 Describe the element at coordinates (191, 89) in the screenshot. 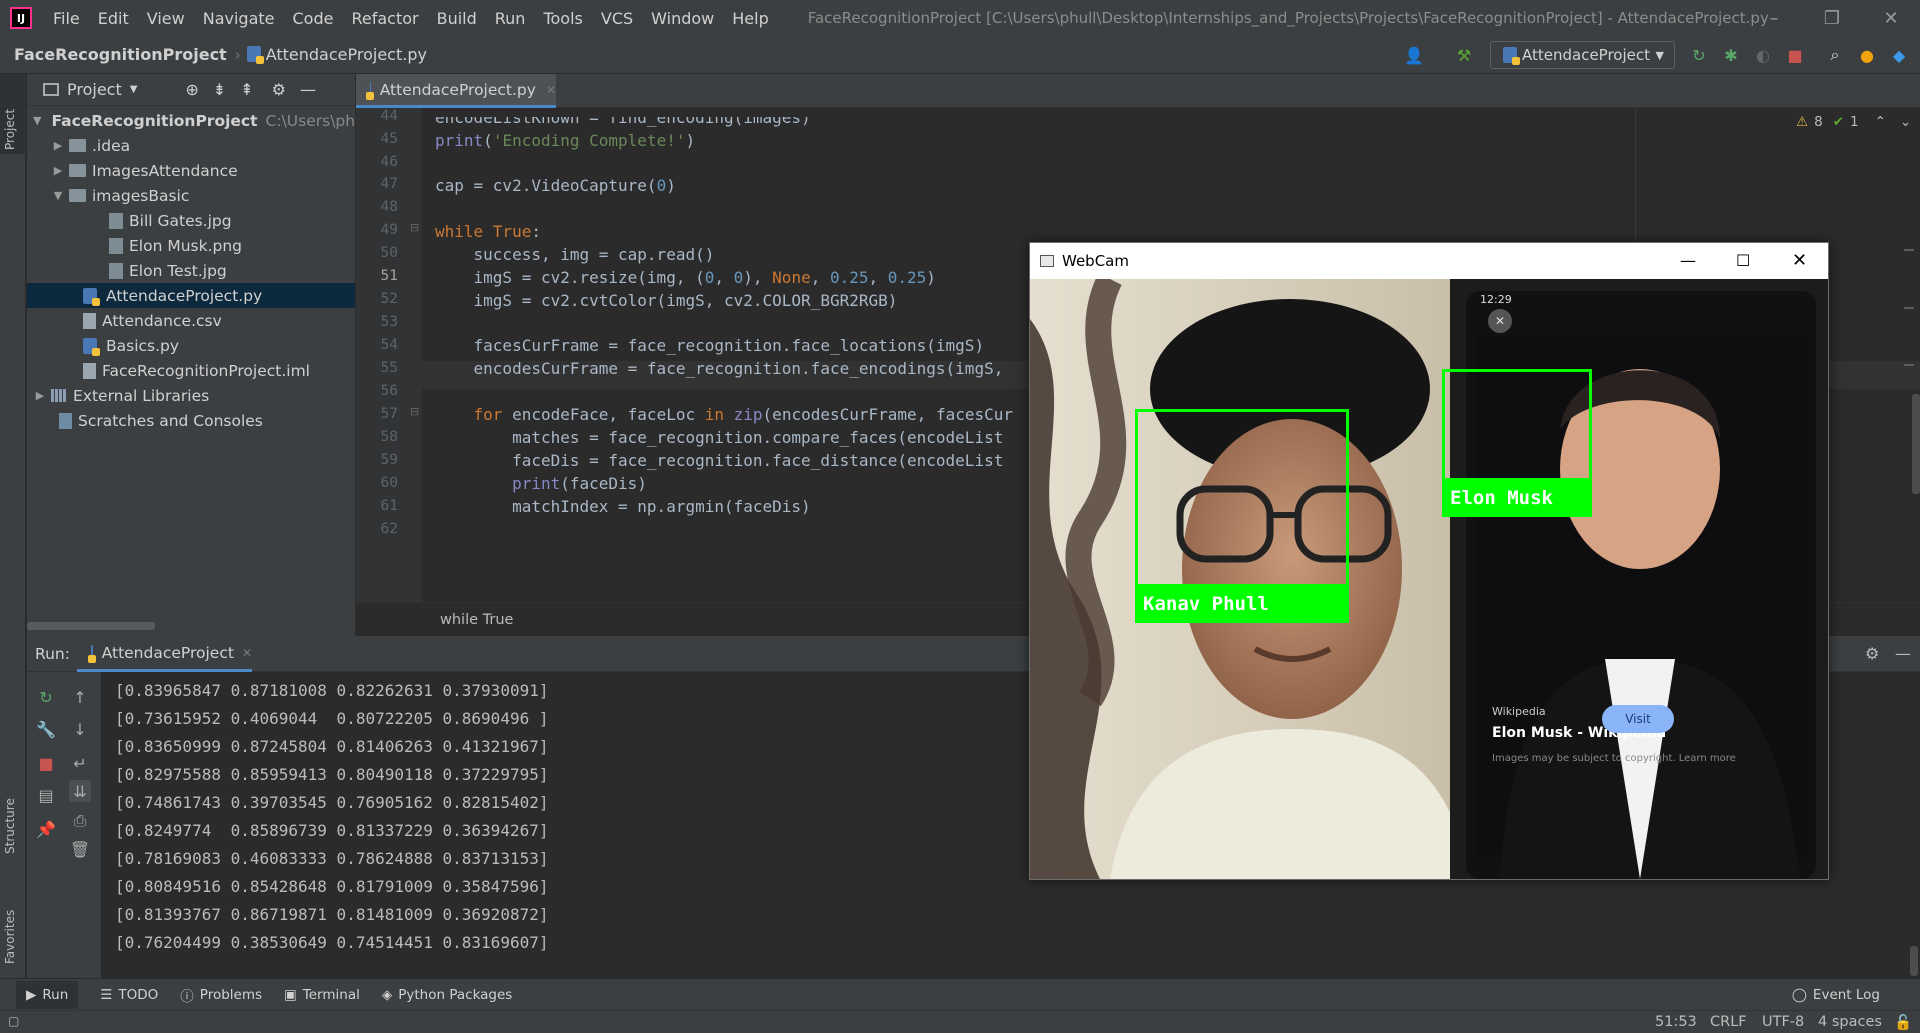

I see `locate-icon: ⊕` at that location.